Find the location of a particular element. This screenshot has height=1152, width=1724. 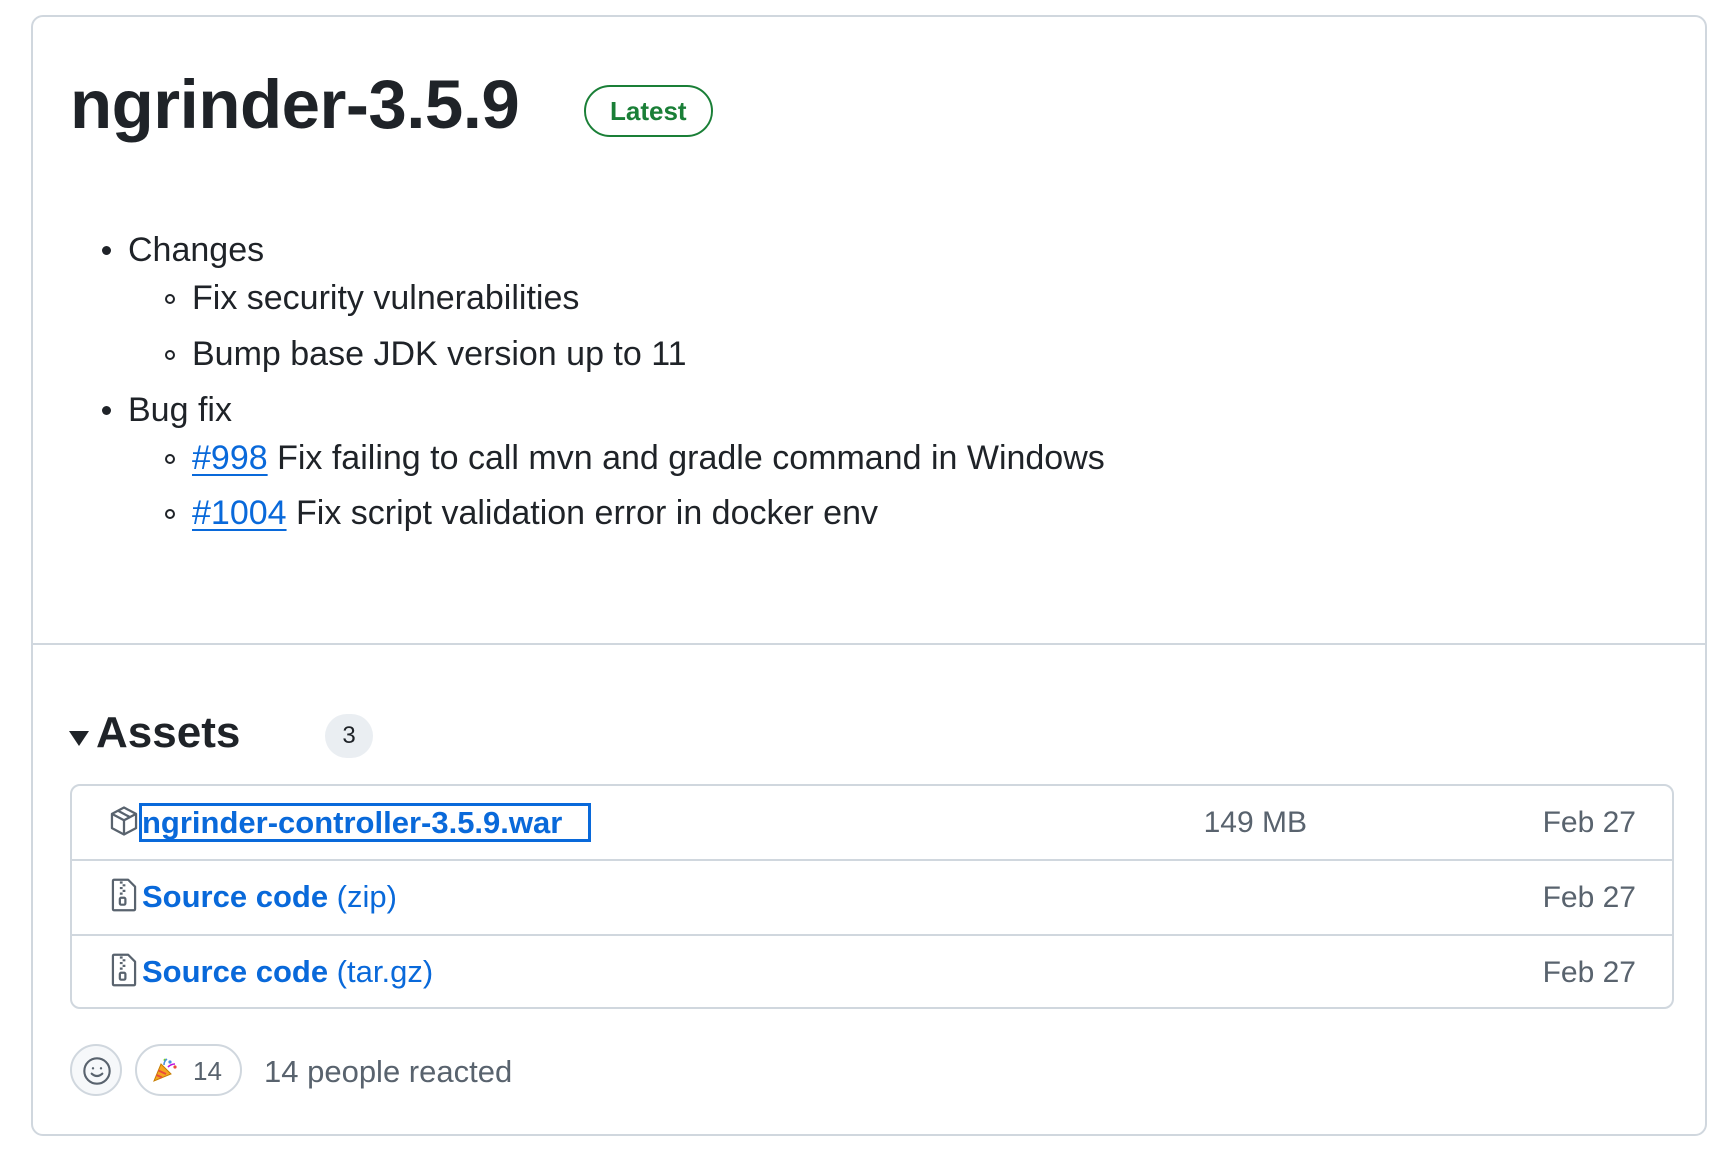

latest-badge: Latest is located at coordinates (648, 111).